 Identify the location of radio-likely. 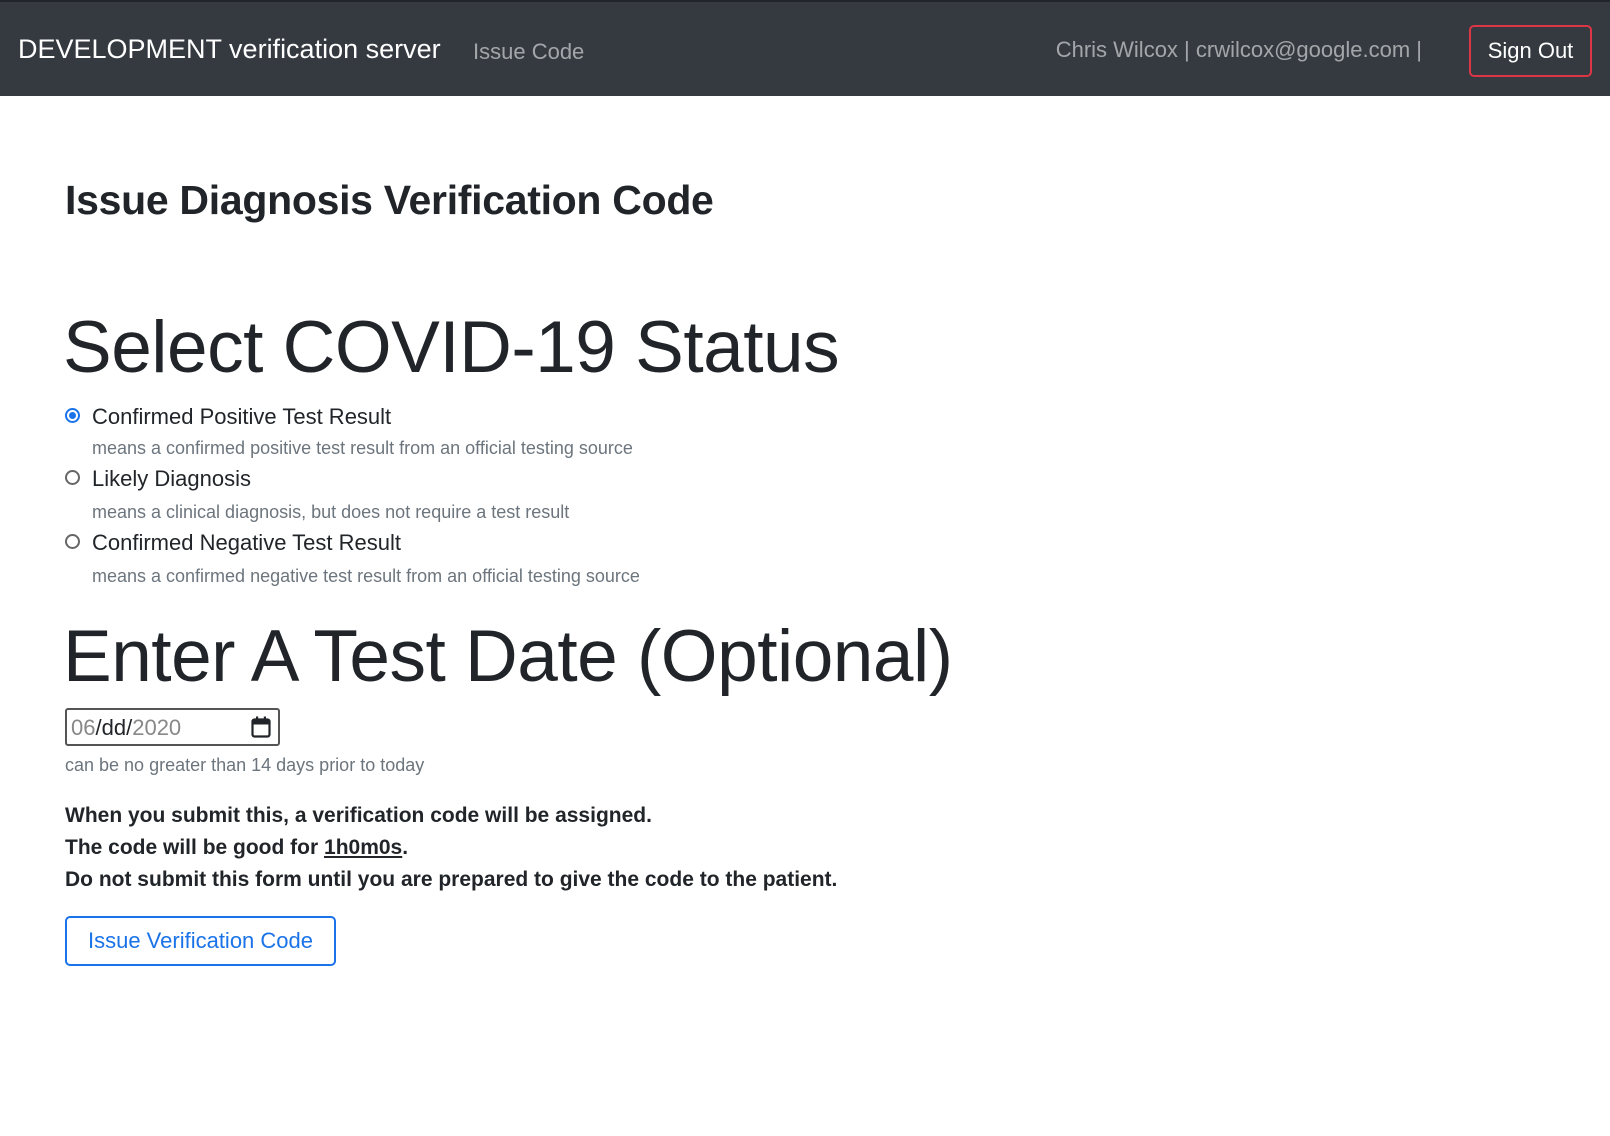
(72, 477).